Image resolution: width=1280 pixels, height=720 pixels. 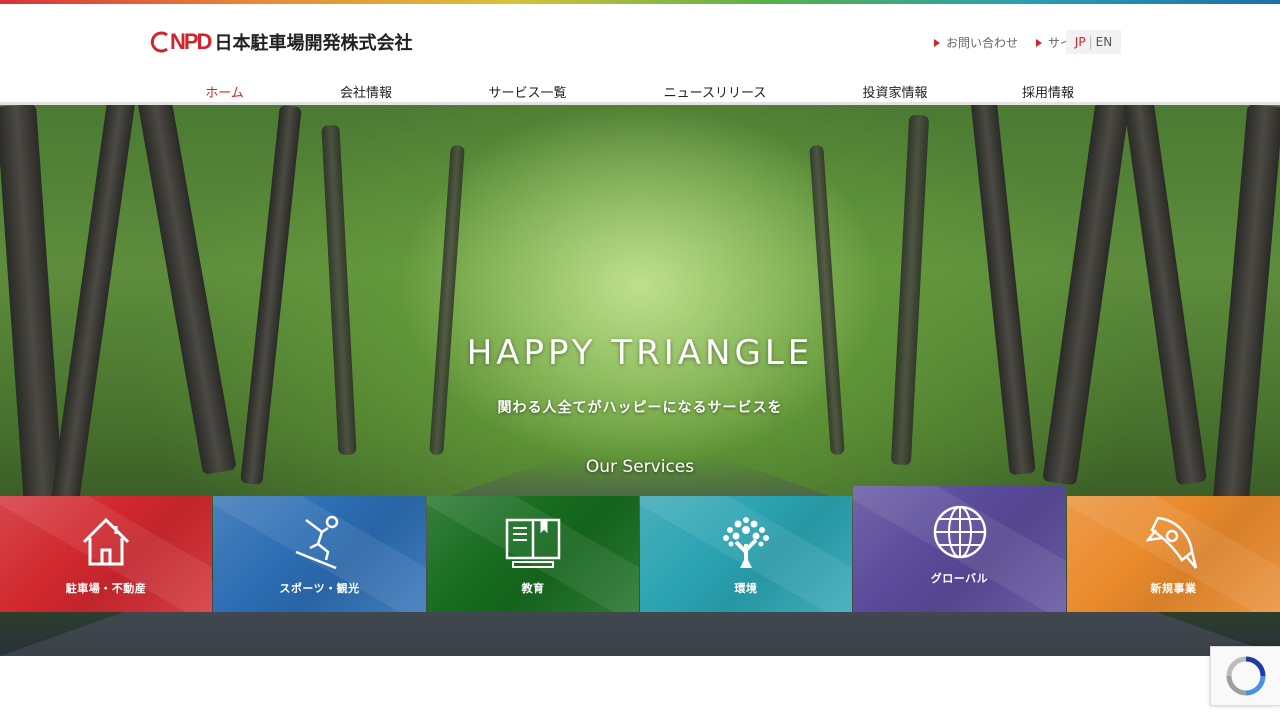 What do you see at coordinates (533, 543) in the screenshot?
I see `book-icon` at bounding box center [533, 543].